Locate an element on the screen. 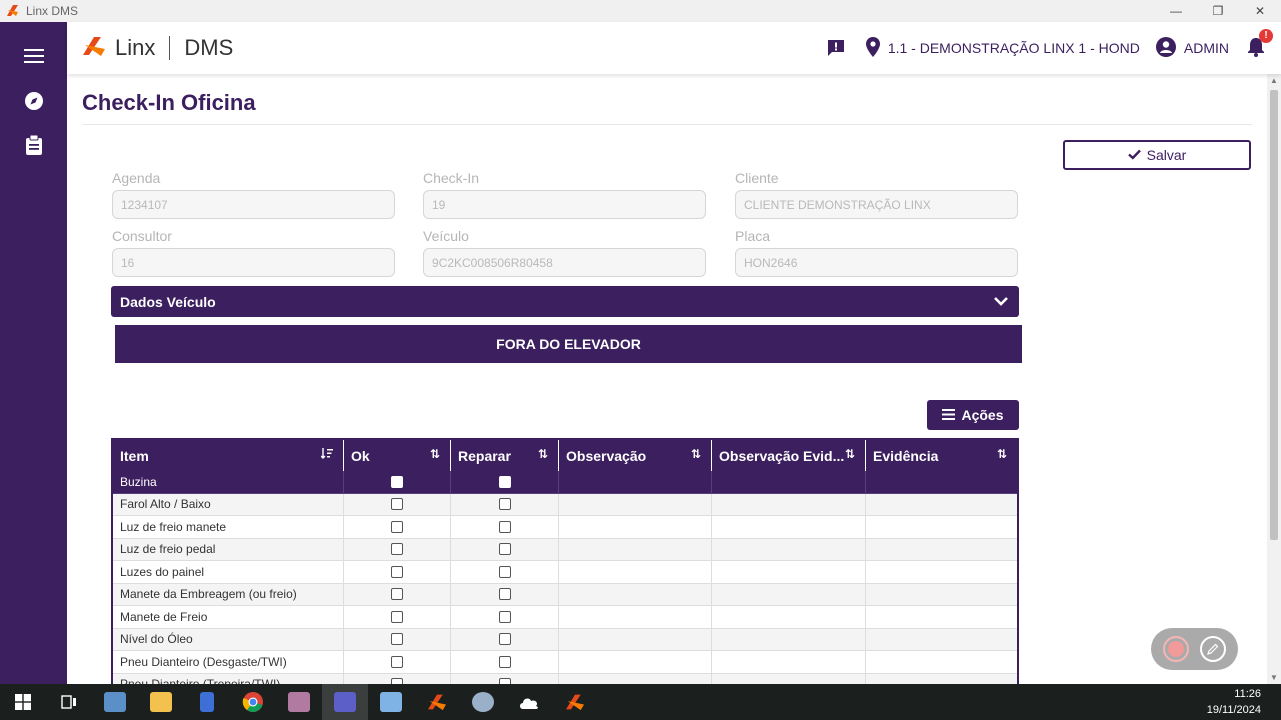 This screenshot has height=720, width=1281. table-row: Luz de freio pedal is located at coordinates (565, 549).